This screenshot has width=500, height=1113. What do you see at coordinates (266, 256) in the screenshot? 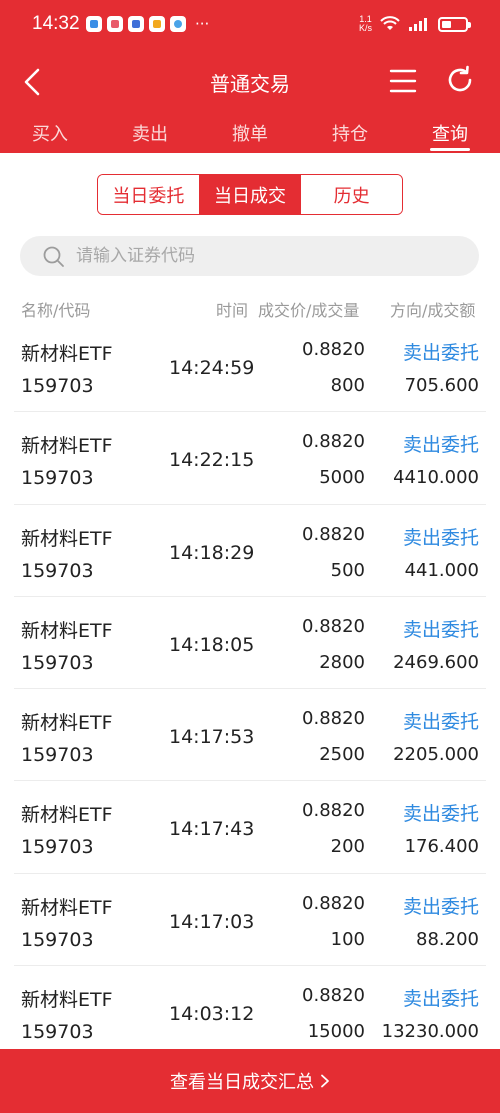
I see `search-input` at bounding box center [266, 256].